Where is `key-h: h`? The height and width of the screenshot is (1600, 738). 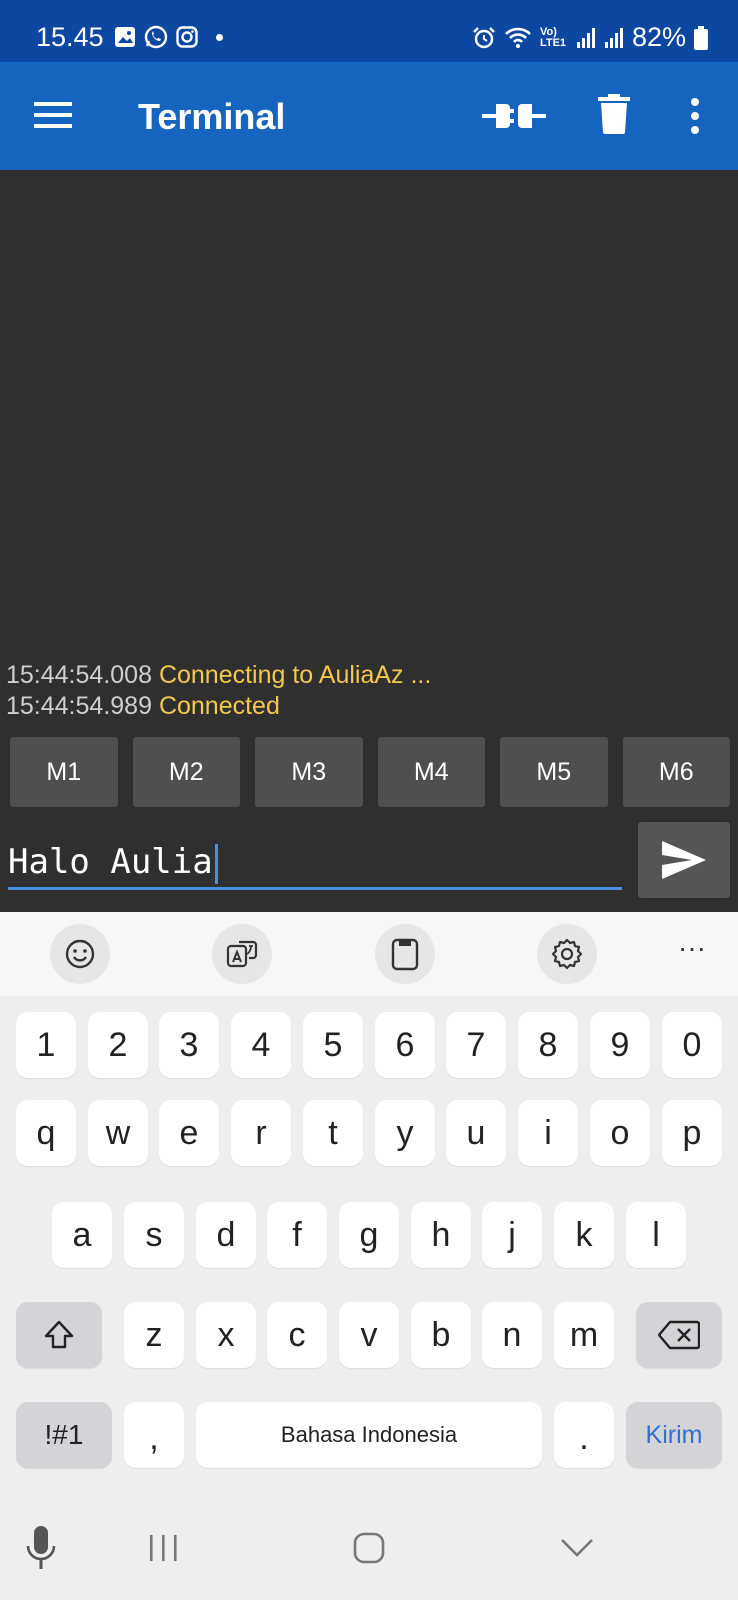 key-h: h is located at coordinates (441, 1235).